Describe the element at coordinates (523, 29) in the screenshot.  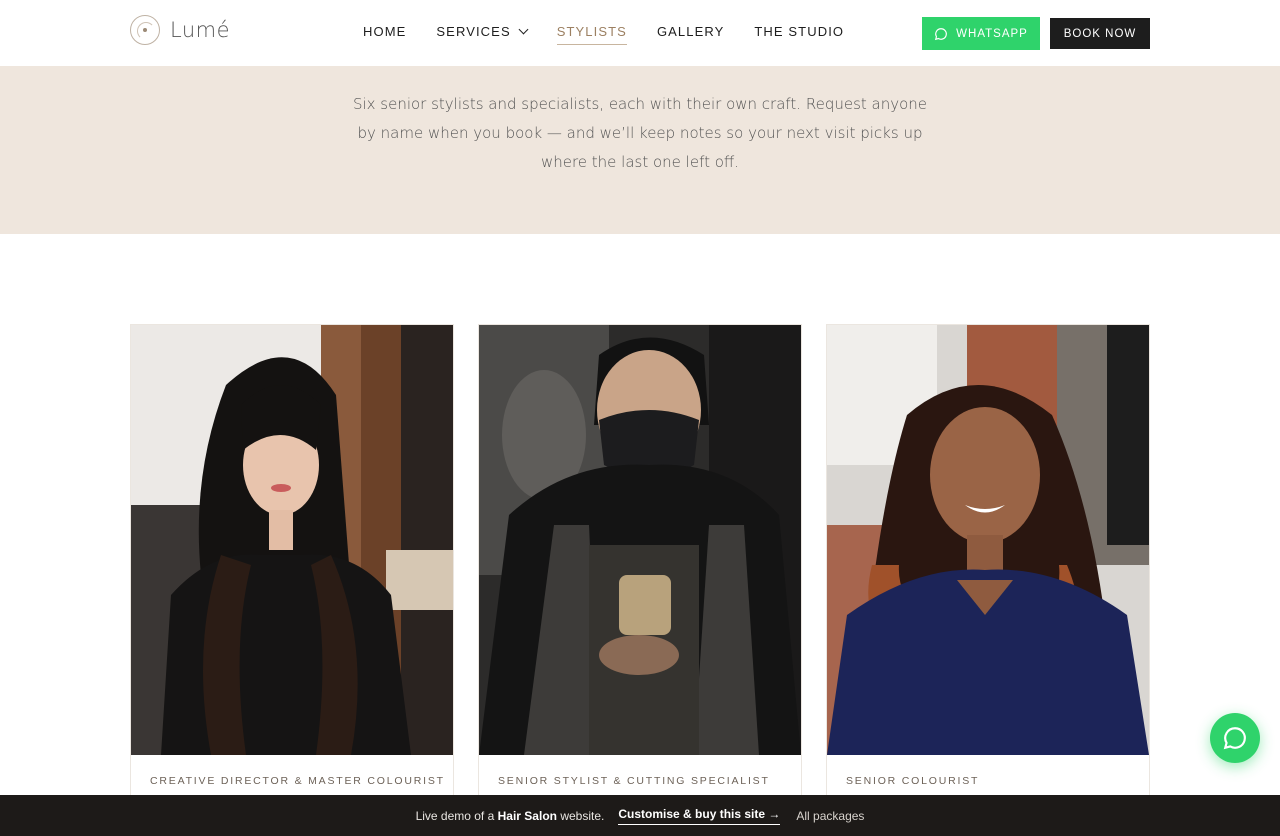
I see `chevron-down-icon` at that location.